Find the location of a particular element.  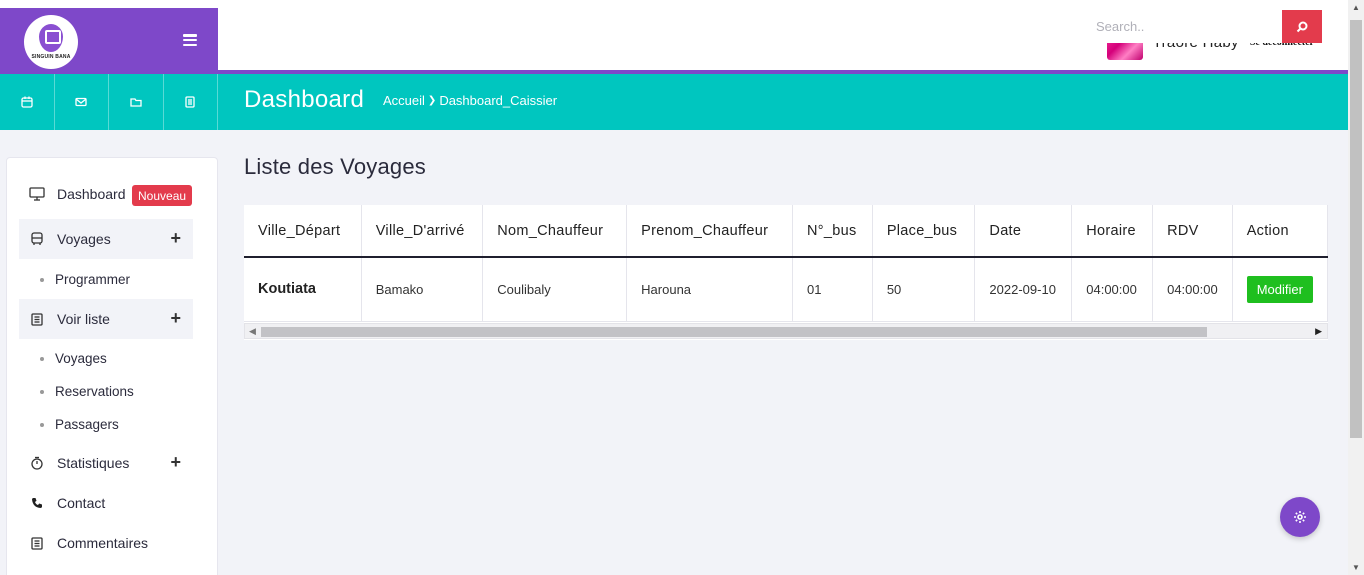

cell-place-bus: 50 is located at coordinates (924, 289).